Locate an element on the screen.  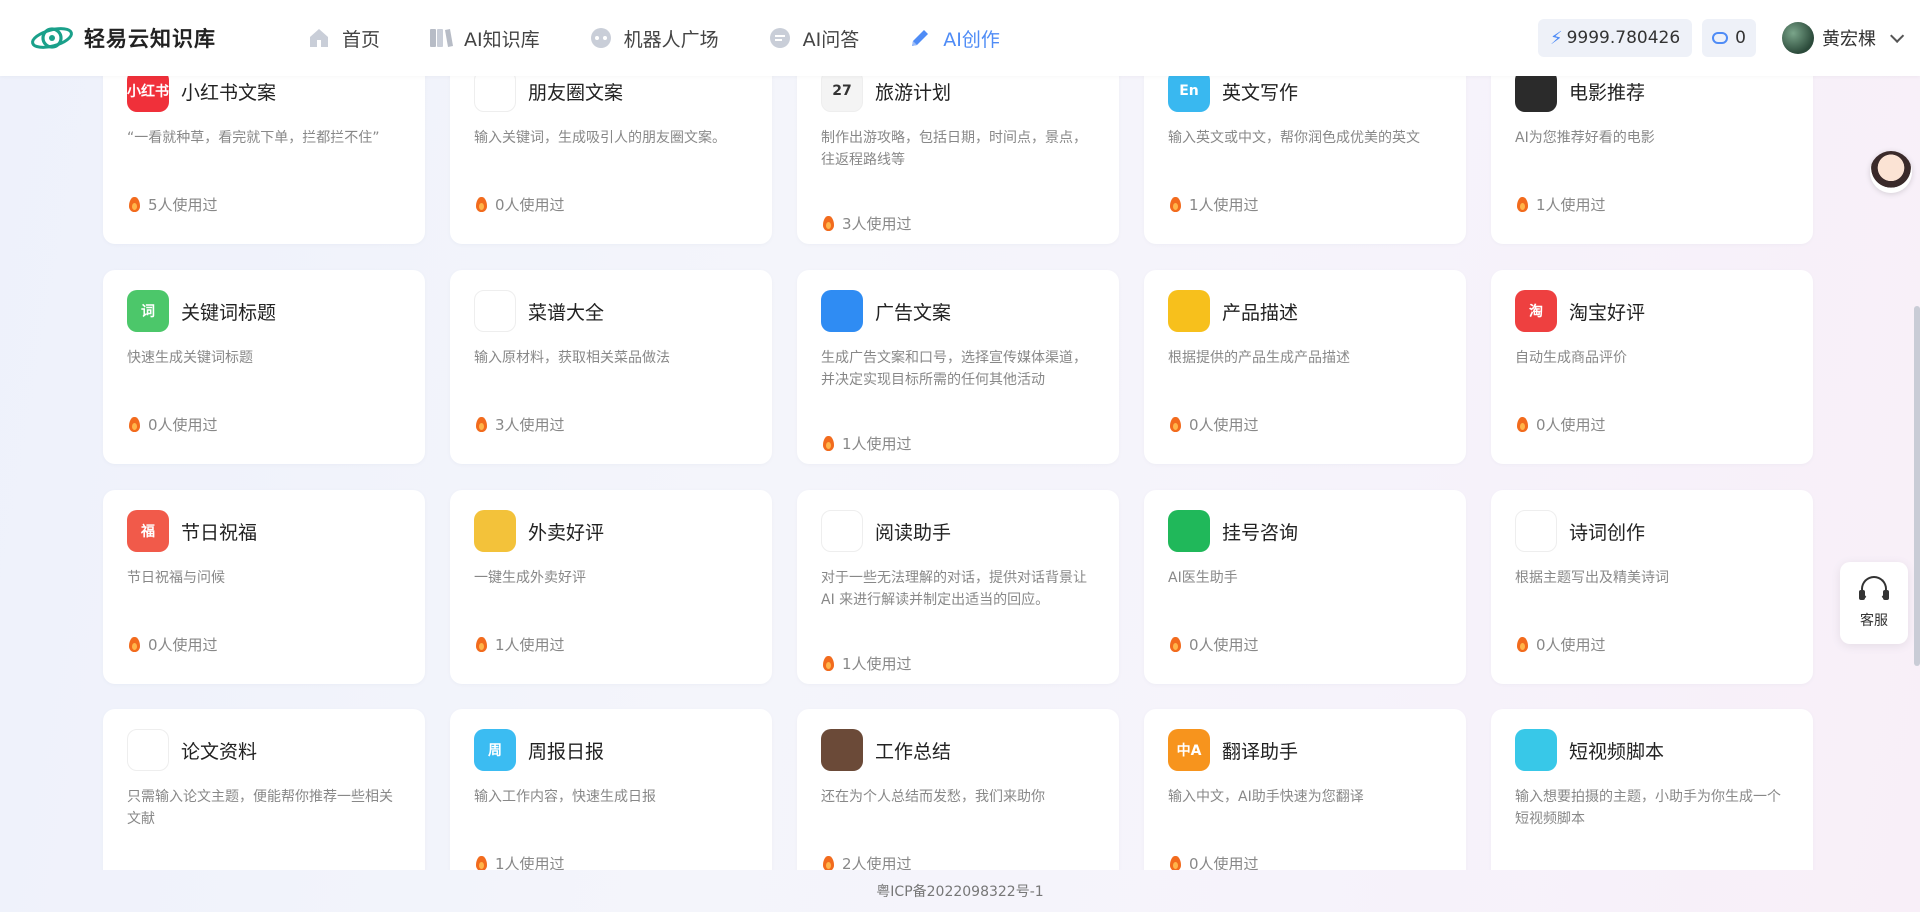
card-title: 外卖好评 is located at coordinates (566, 532).